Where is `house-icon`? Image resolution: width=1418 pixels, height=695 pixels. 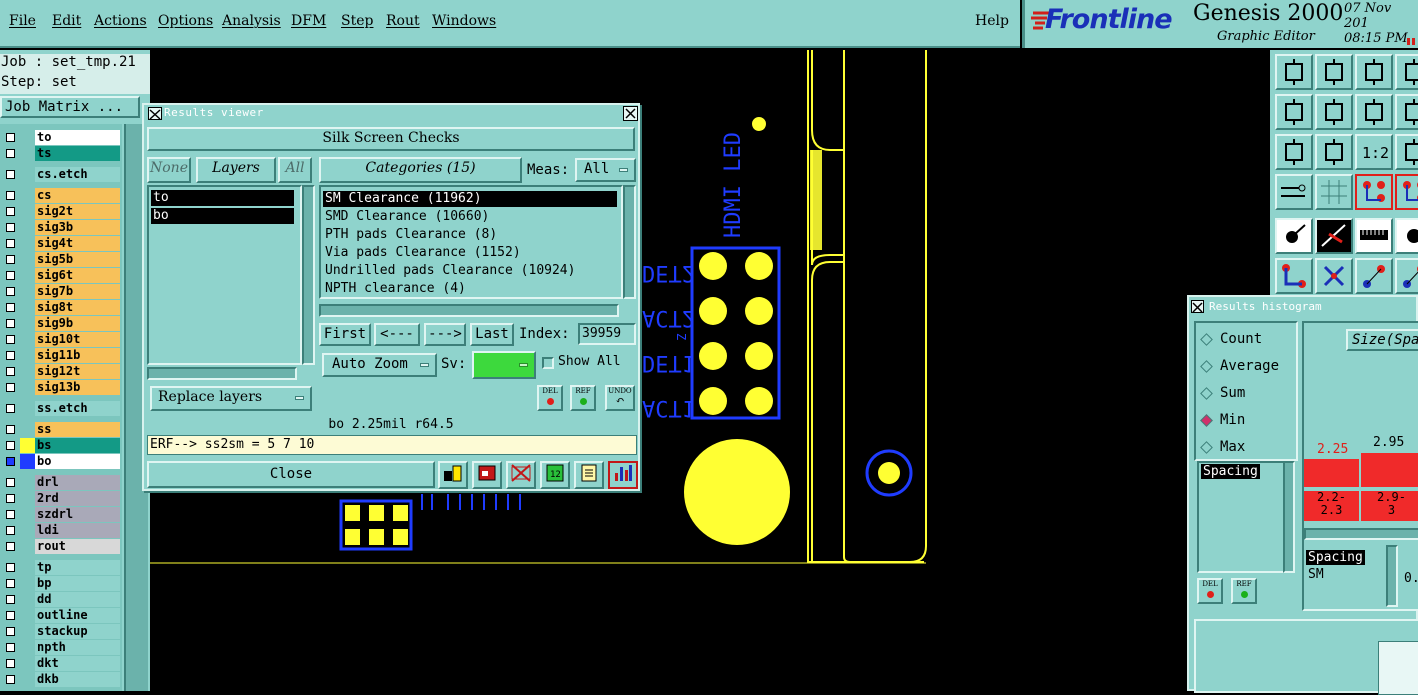 house-icon is located at coordinates (1374, 72).